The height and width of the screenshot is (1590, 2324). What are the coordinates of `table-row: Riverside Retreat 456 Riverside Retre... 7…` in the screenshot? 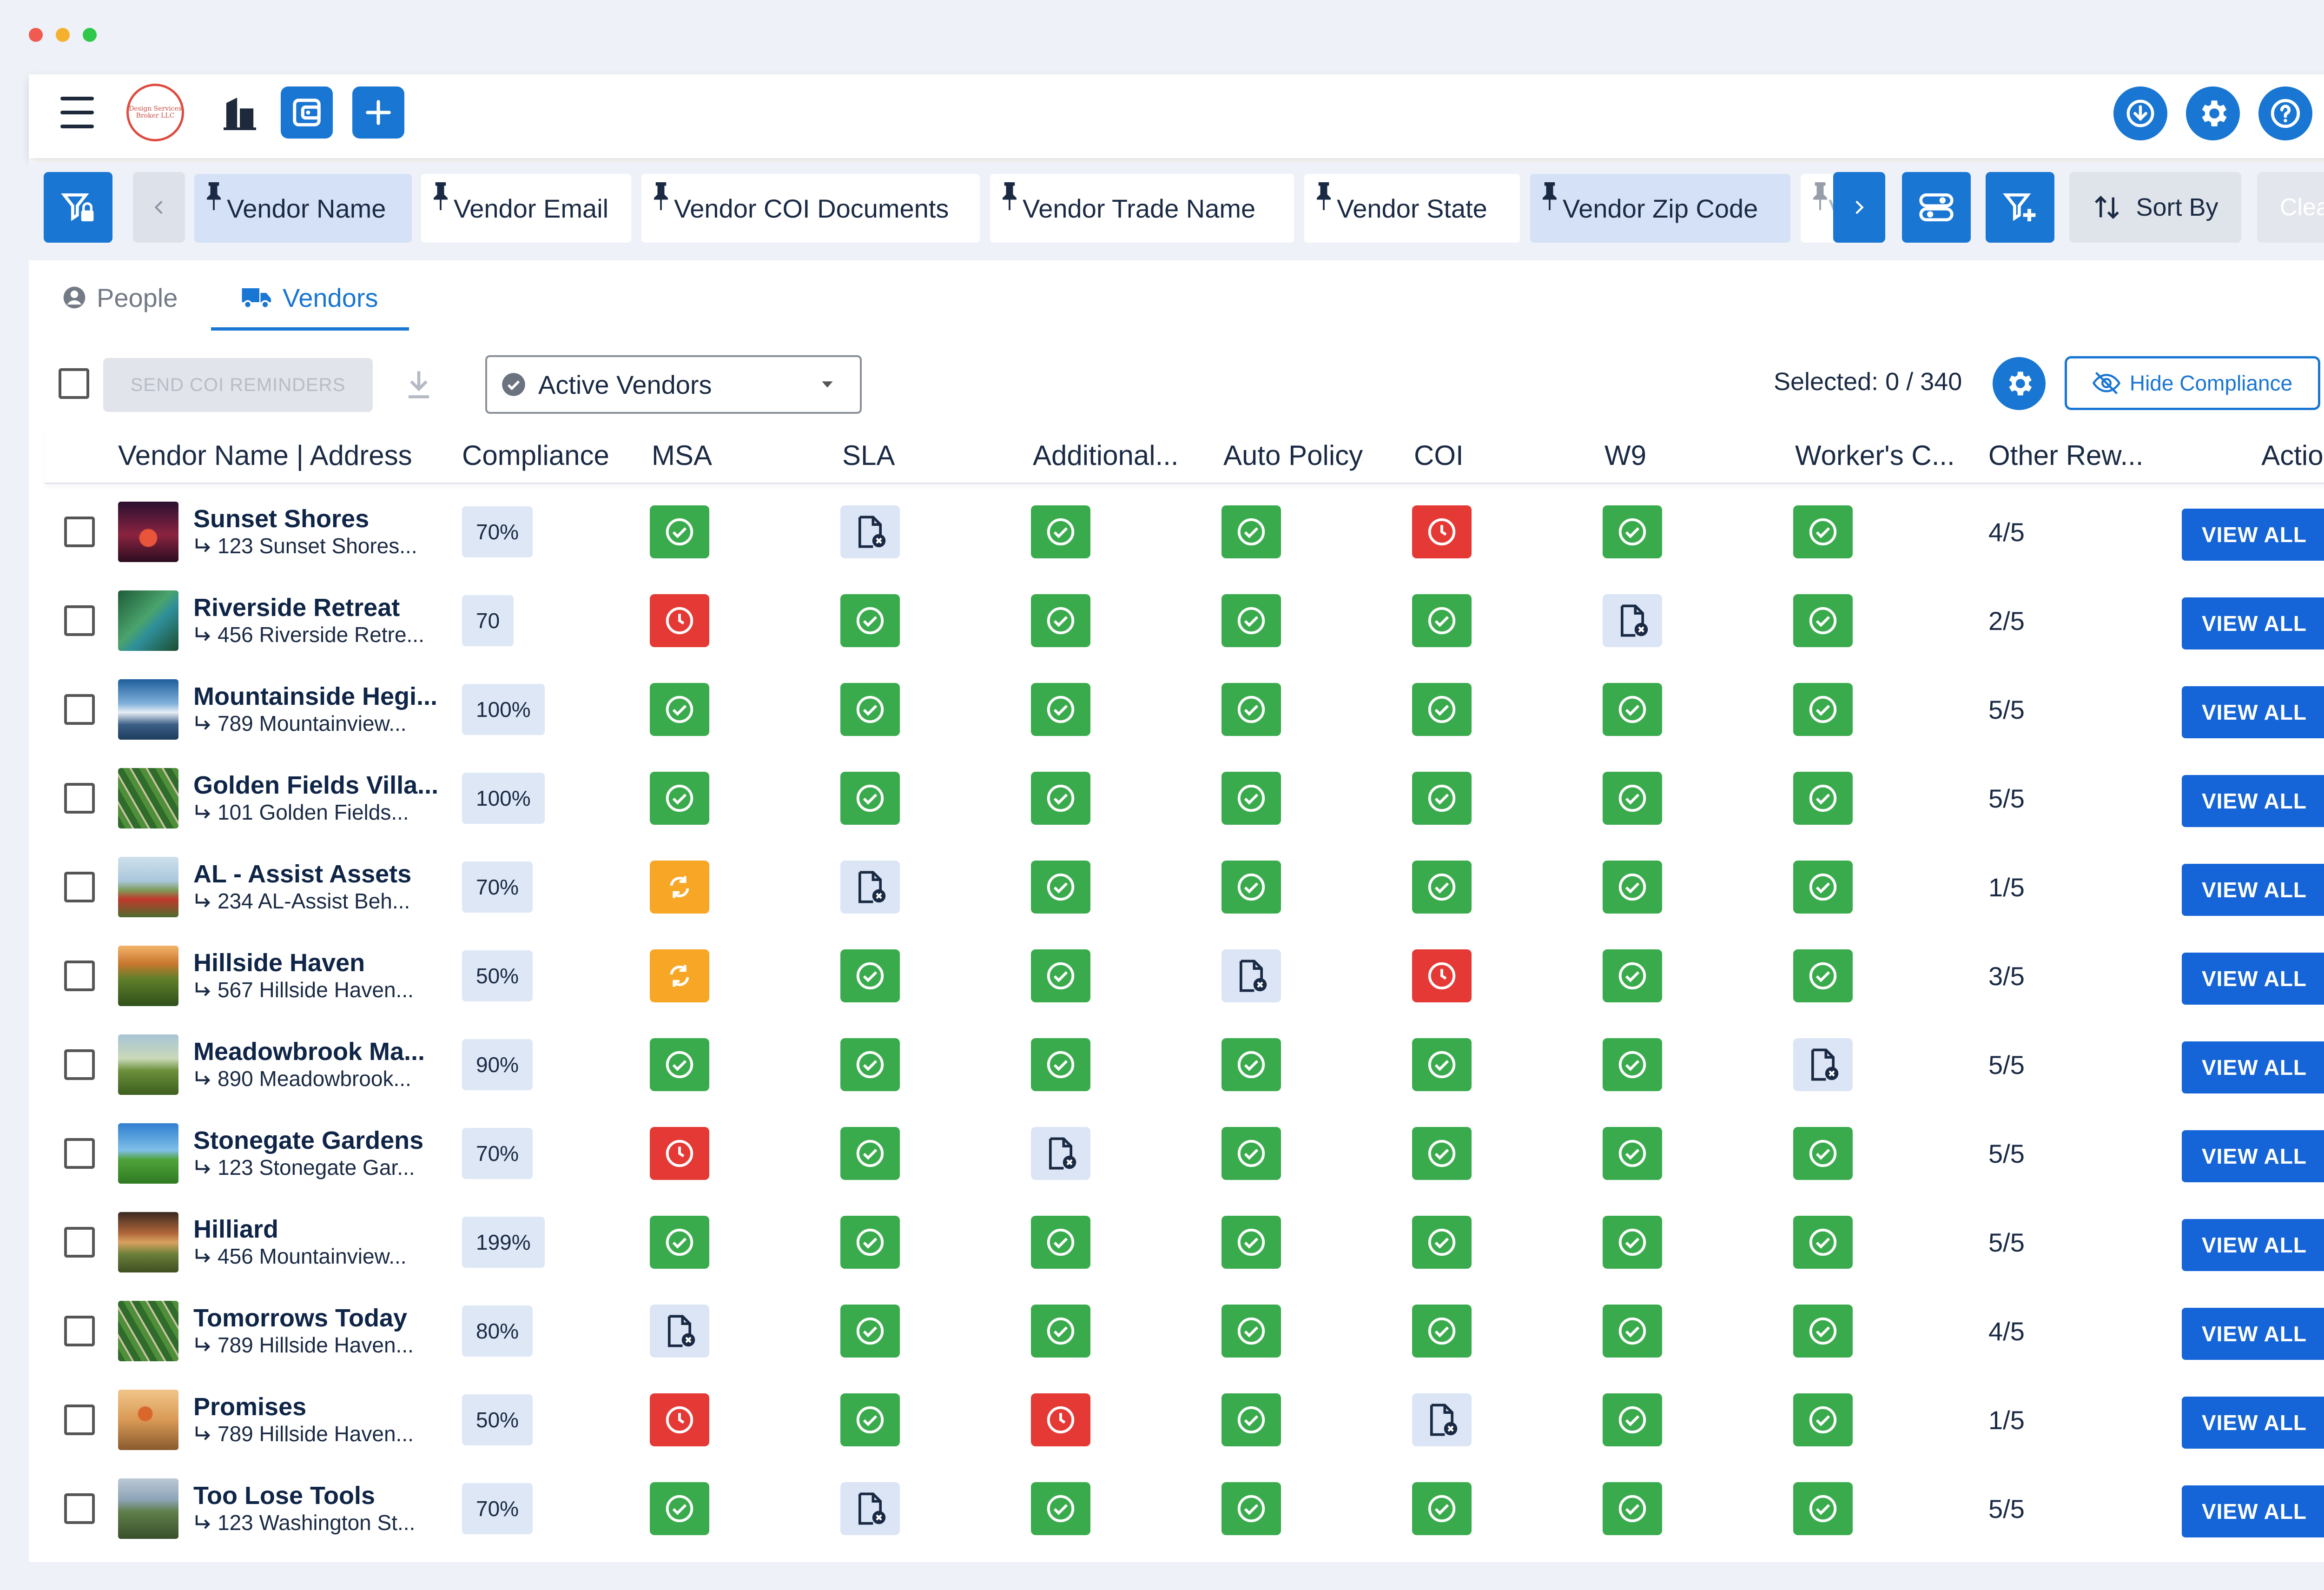 It's located at (1184, 620).